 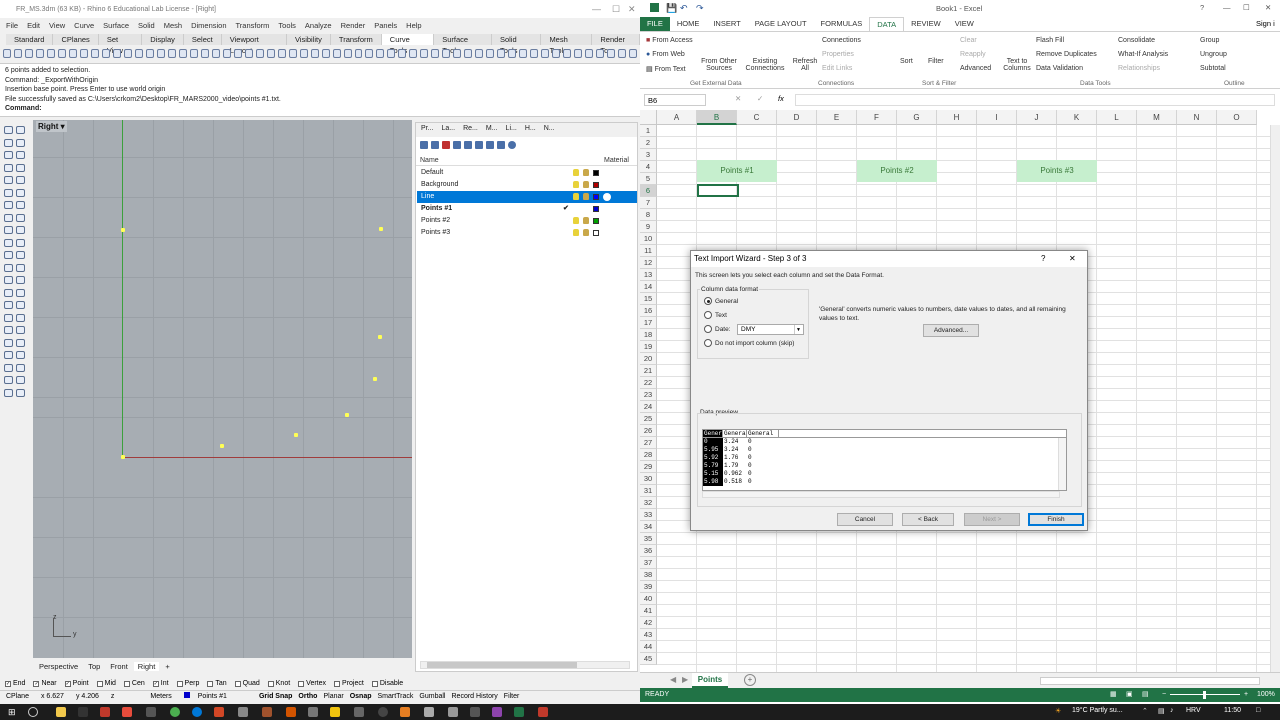 I want to click on menu-item: Help, so click(x=413, y=25).